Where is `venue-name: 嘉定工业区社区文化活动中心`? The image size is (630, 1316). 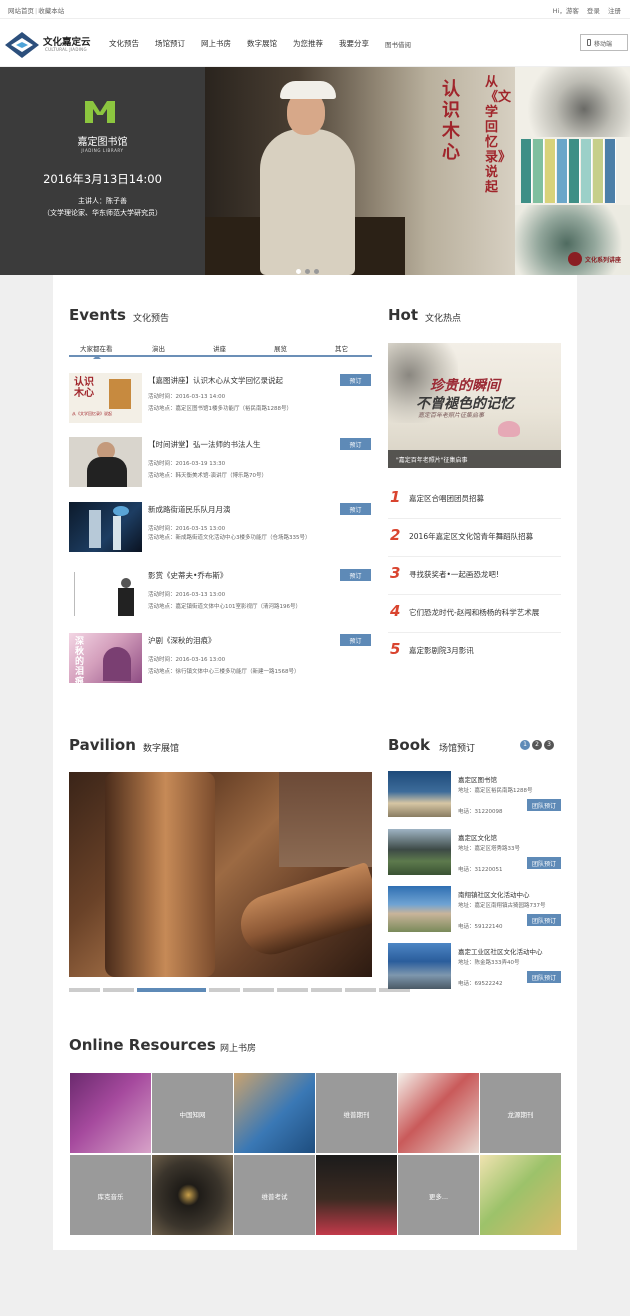
venue-name: 嘉定工业区社区文化活动中心 is located at coordinates (500, 951).